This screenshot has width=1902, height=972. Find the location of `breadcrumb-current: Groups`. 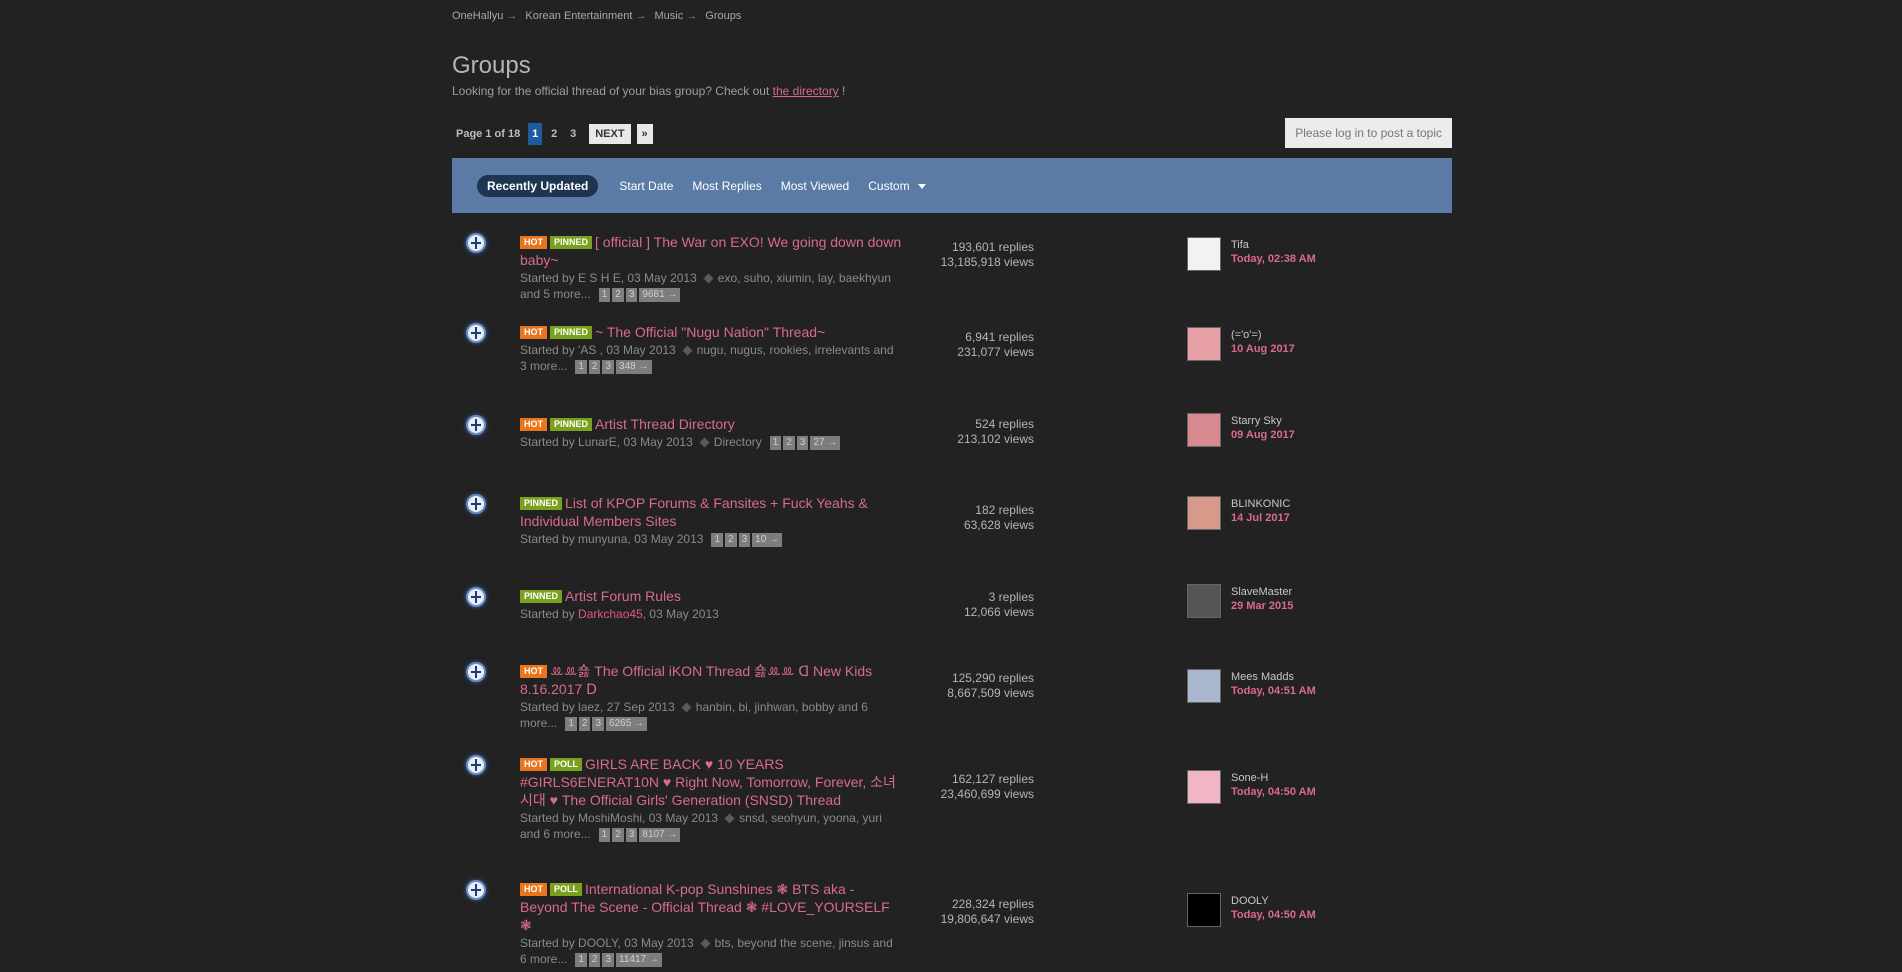

breadcrumb-current: Groups is located at coordinates (723, 16).